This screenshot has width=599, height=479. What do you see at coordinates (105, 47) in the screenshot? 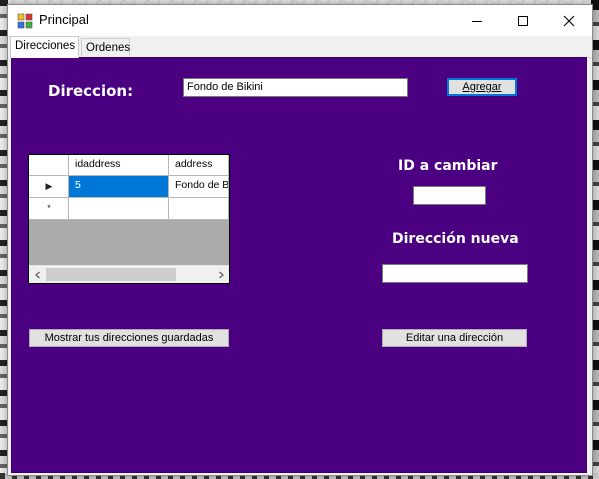
I see `tab-ordenes: Ordenes` at bounding box center [105, 47].